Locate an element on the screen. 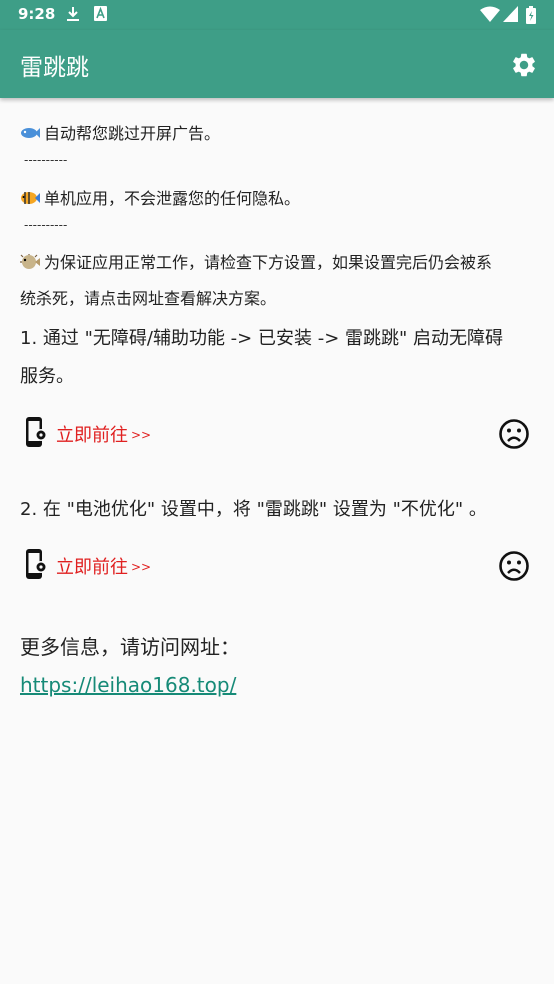 The width and height of the screenshot is (554, 984). tip-text: 自动帮您跳过开屏广告。 is located at coordinates (132, 133).